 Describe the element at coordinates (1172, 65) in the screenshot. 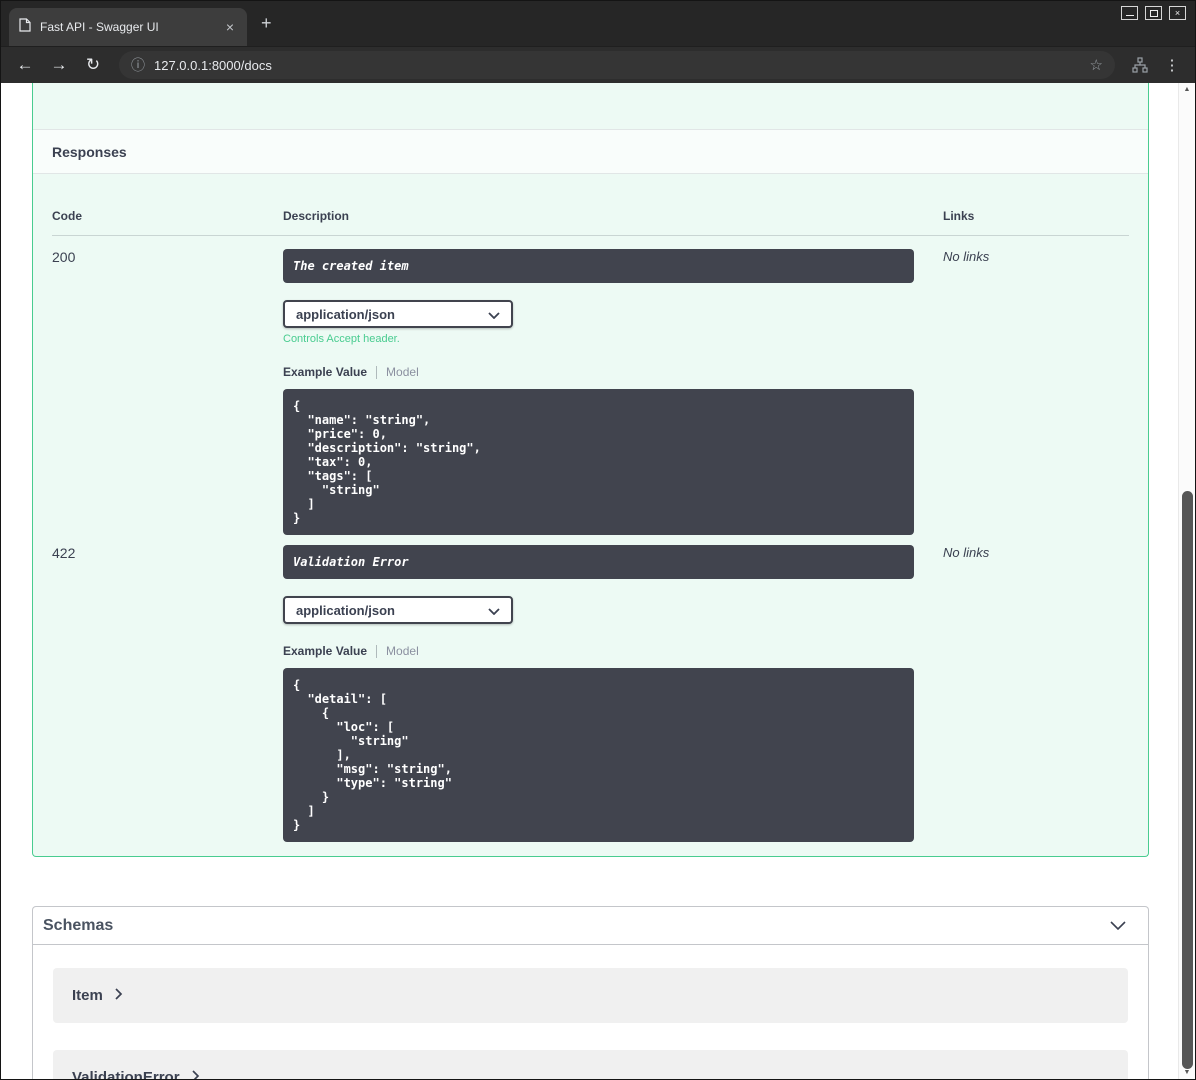

I see `browser-menu-button: ⋮` at that location.